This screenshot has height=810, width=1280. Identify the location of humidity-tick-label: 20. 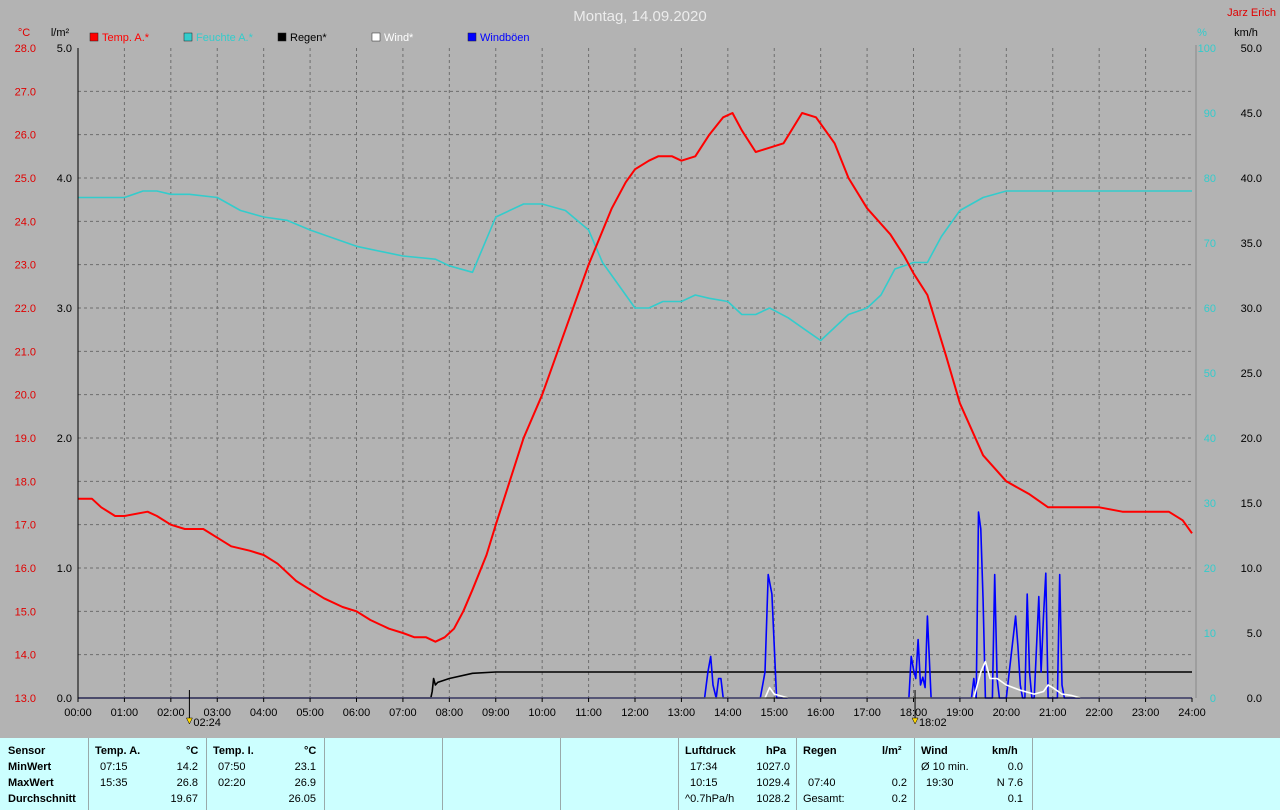
(1210, 569).